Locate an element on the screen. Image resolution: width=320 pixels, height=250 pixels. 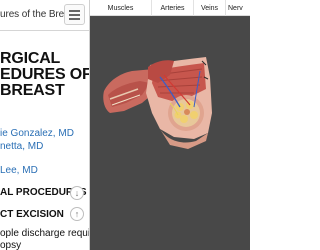
page-title-line: EDURES OF is located at coordinates (44, 74).